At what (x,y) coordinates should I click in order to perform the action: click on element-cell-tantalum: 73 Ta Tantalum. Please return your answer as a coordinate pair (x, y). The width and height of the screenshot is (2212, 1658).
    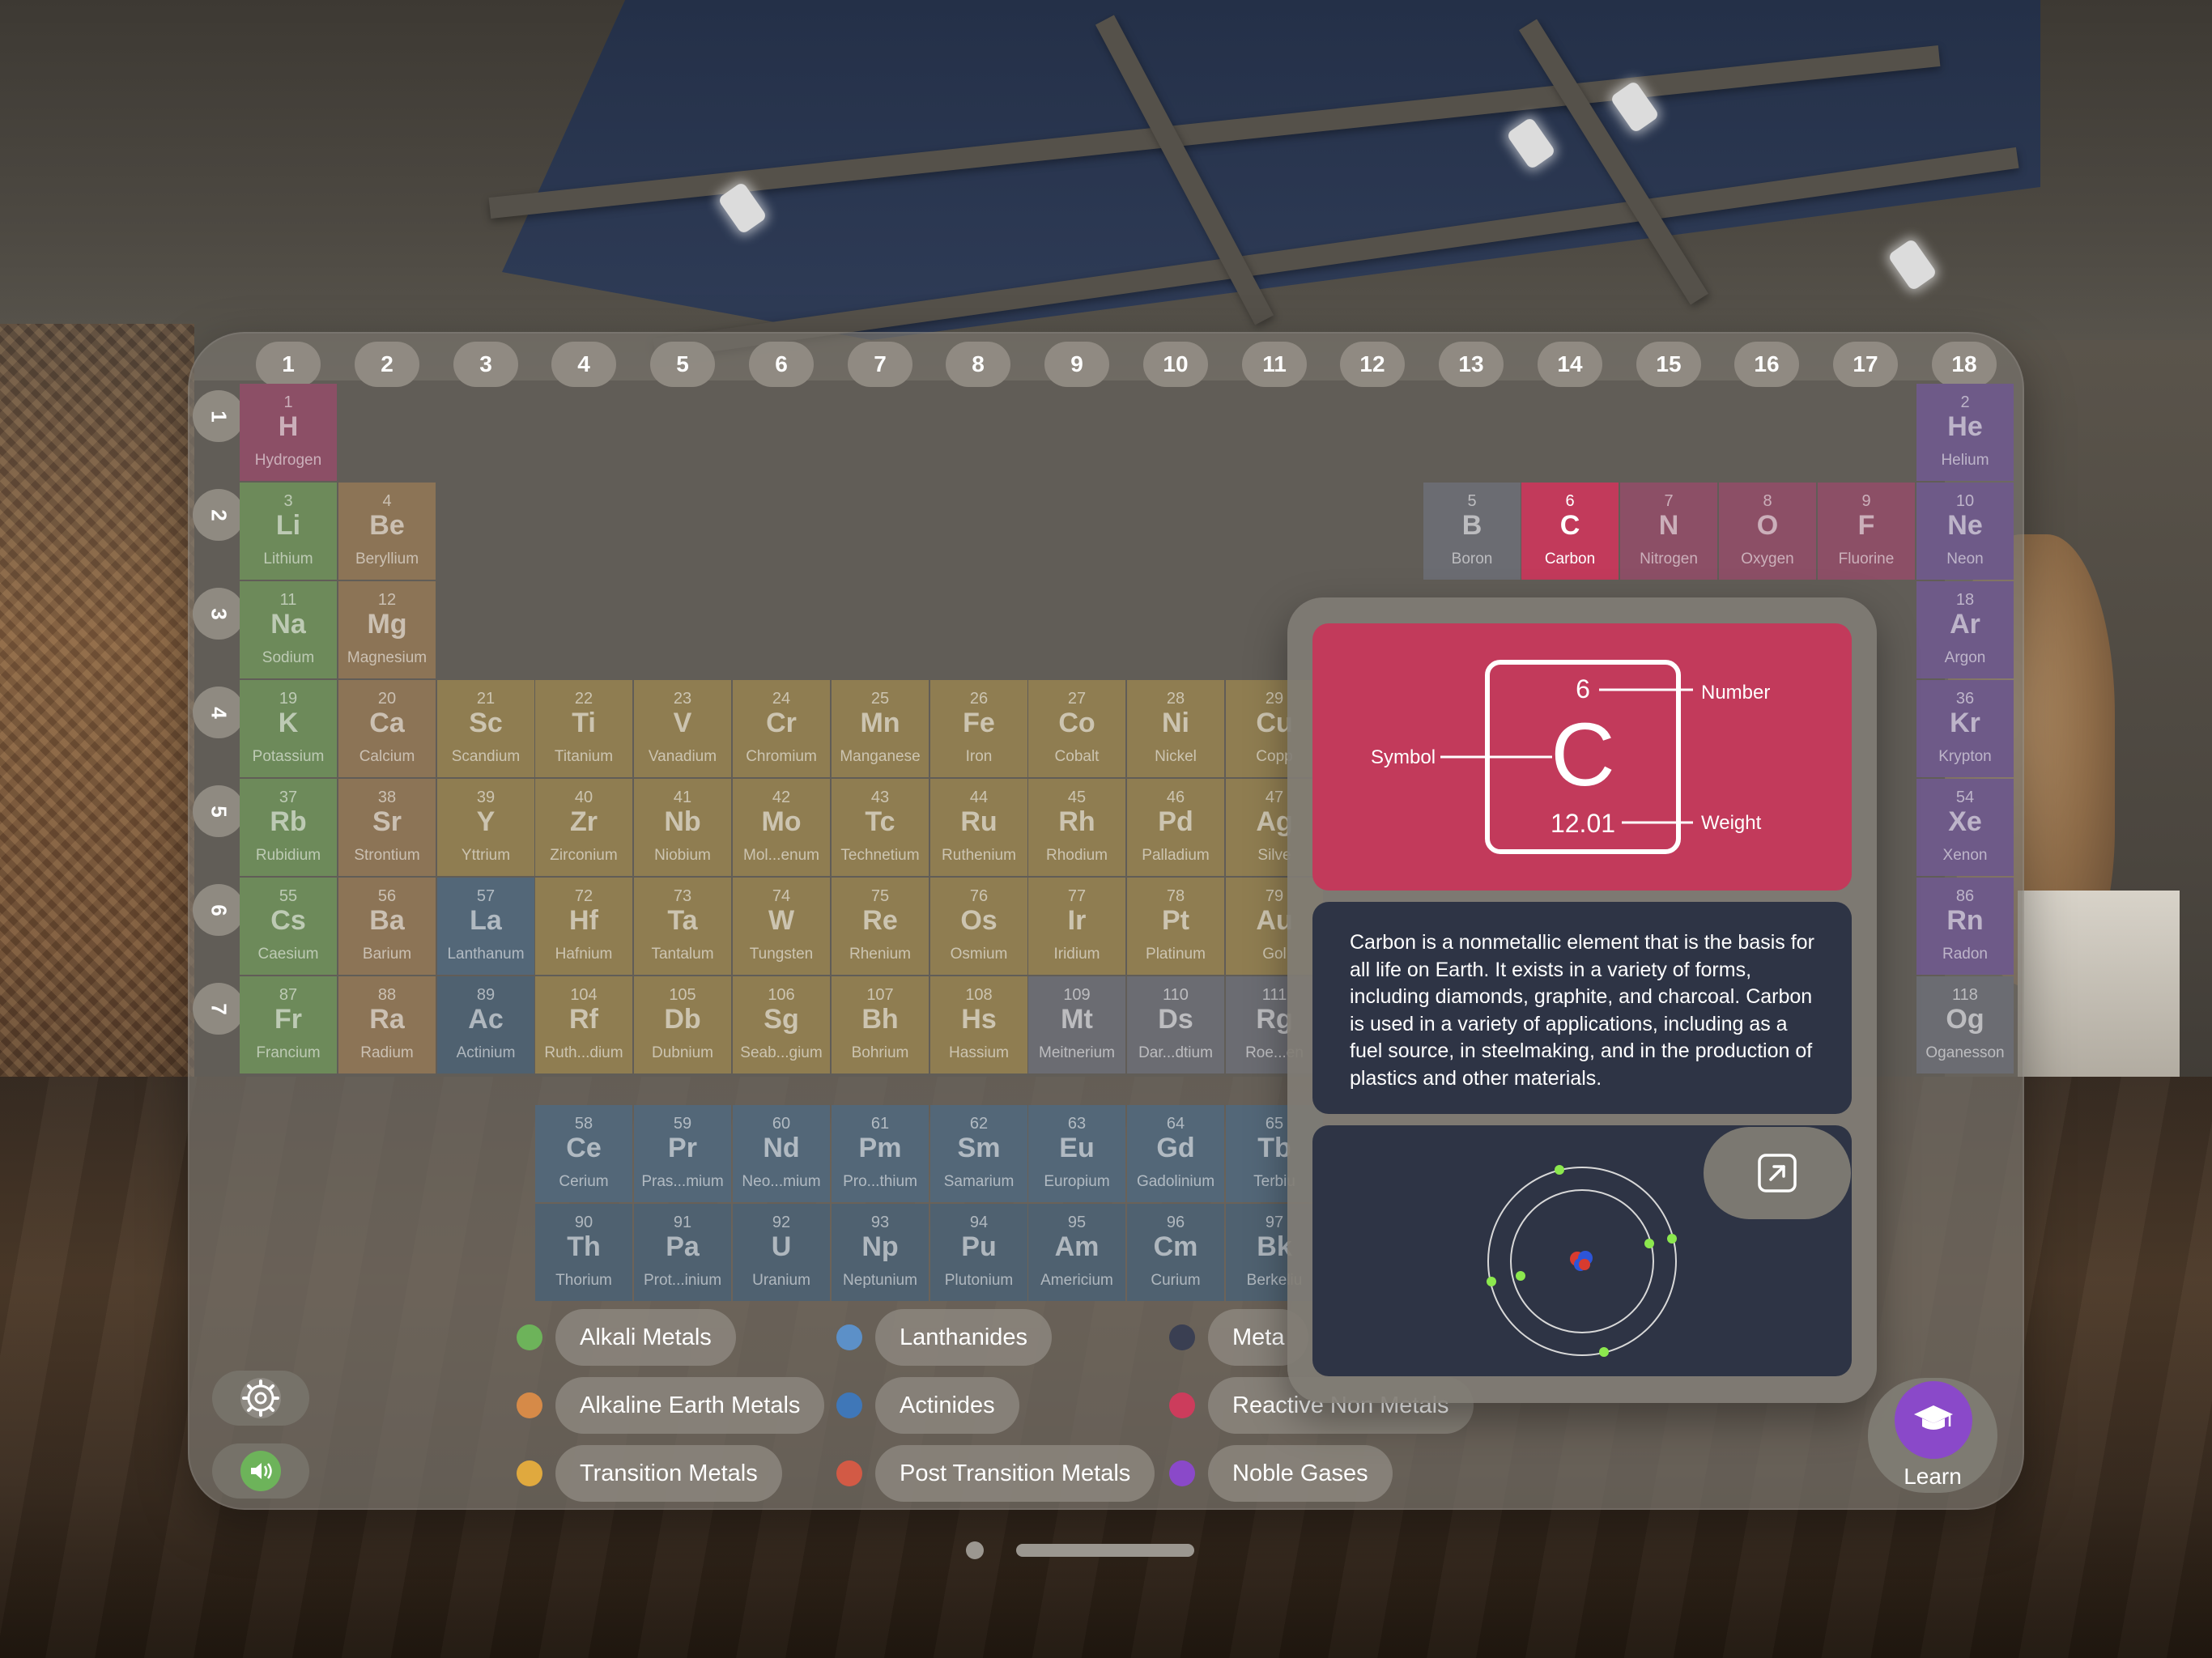
    Looking at the image, I should click on (682, 926).